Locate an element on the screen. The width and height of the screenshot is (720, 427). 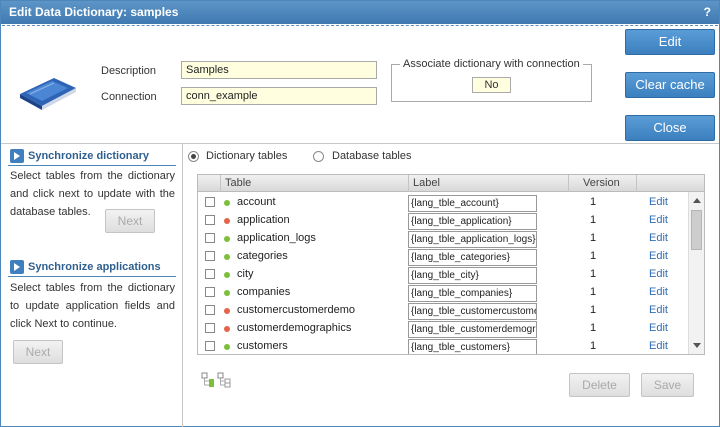
table-name: account is located at coordinates (256, 202).